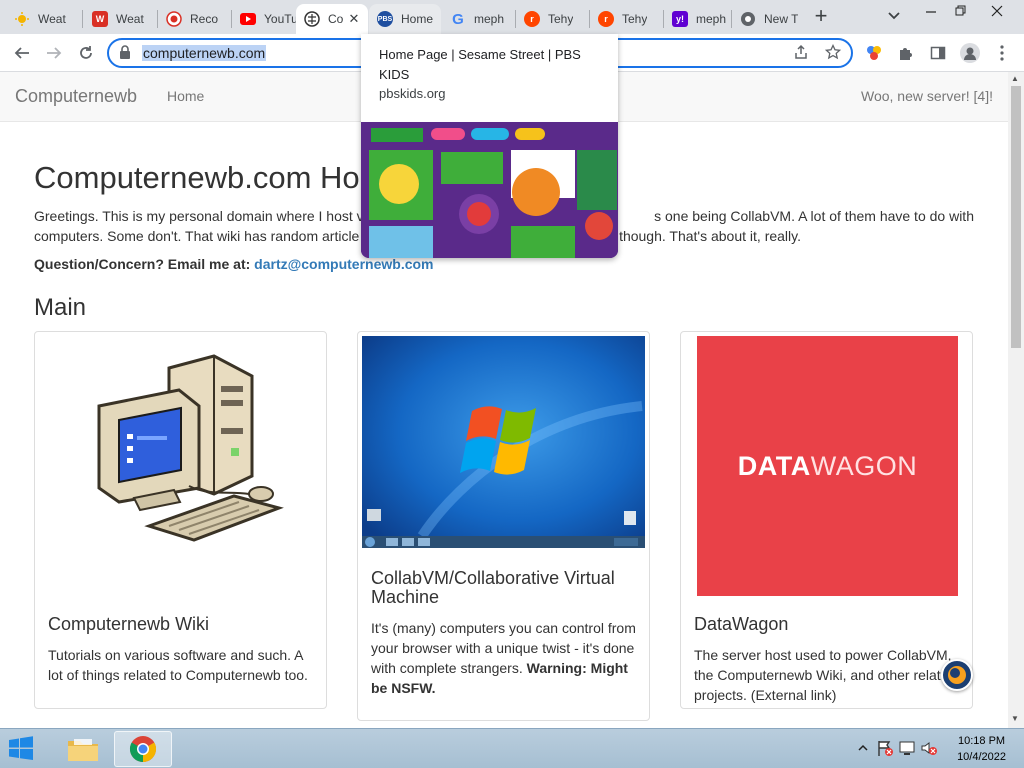 The width and height of the screenshot is (1024, 768). I want to click on profile-avatar-icon, so click(970, 53).